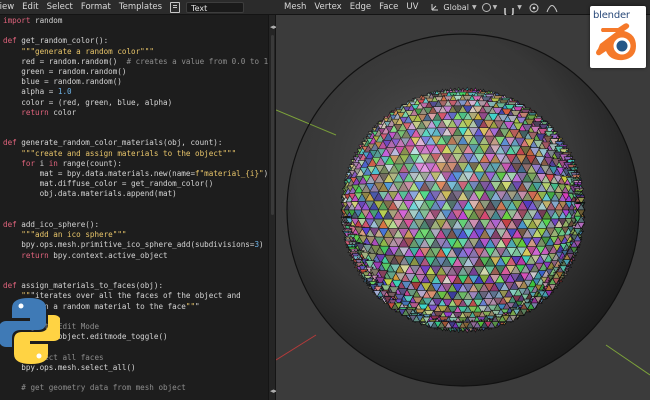  Describe the element at coordinates (362, 7) in the screenshot. I see `menu-edge: Edge` at that location.